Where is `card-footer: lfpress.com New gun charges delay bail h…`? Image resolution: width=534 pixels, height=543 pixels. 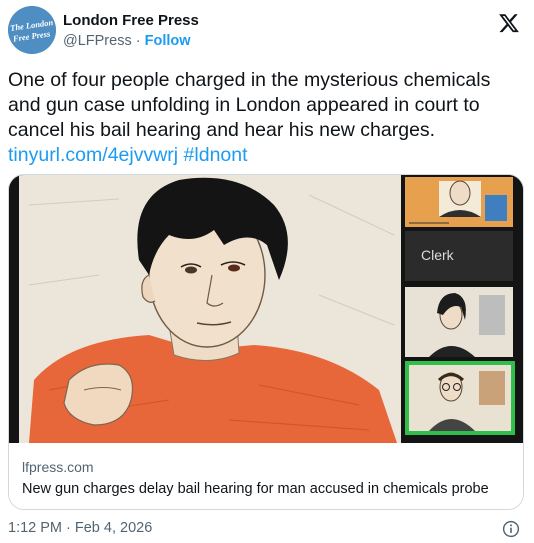 card-footer: lfpress.com New gun charges delay bail h… is located at coordinates (266, 476).